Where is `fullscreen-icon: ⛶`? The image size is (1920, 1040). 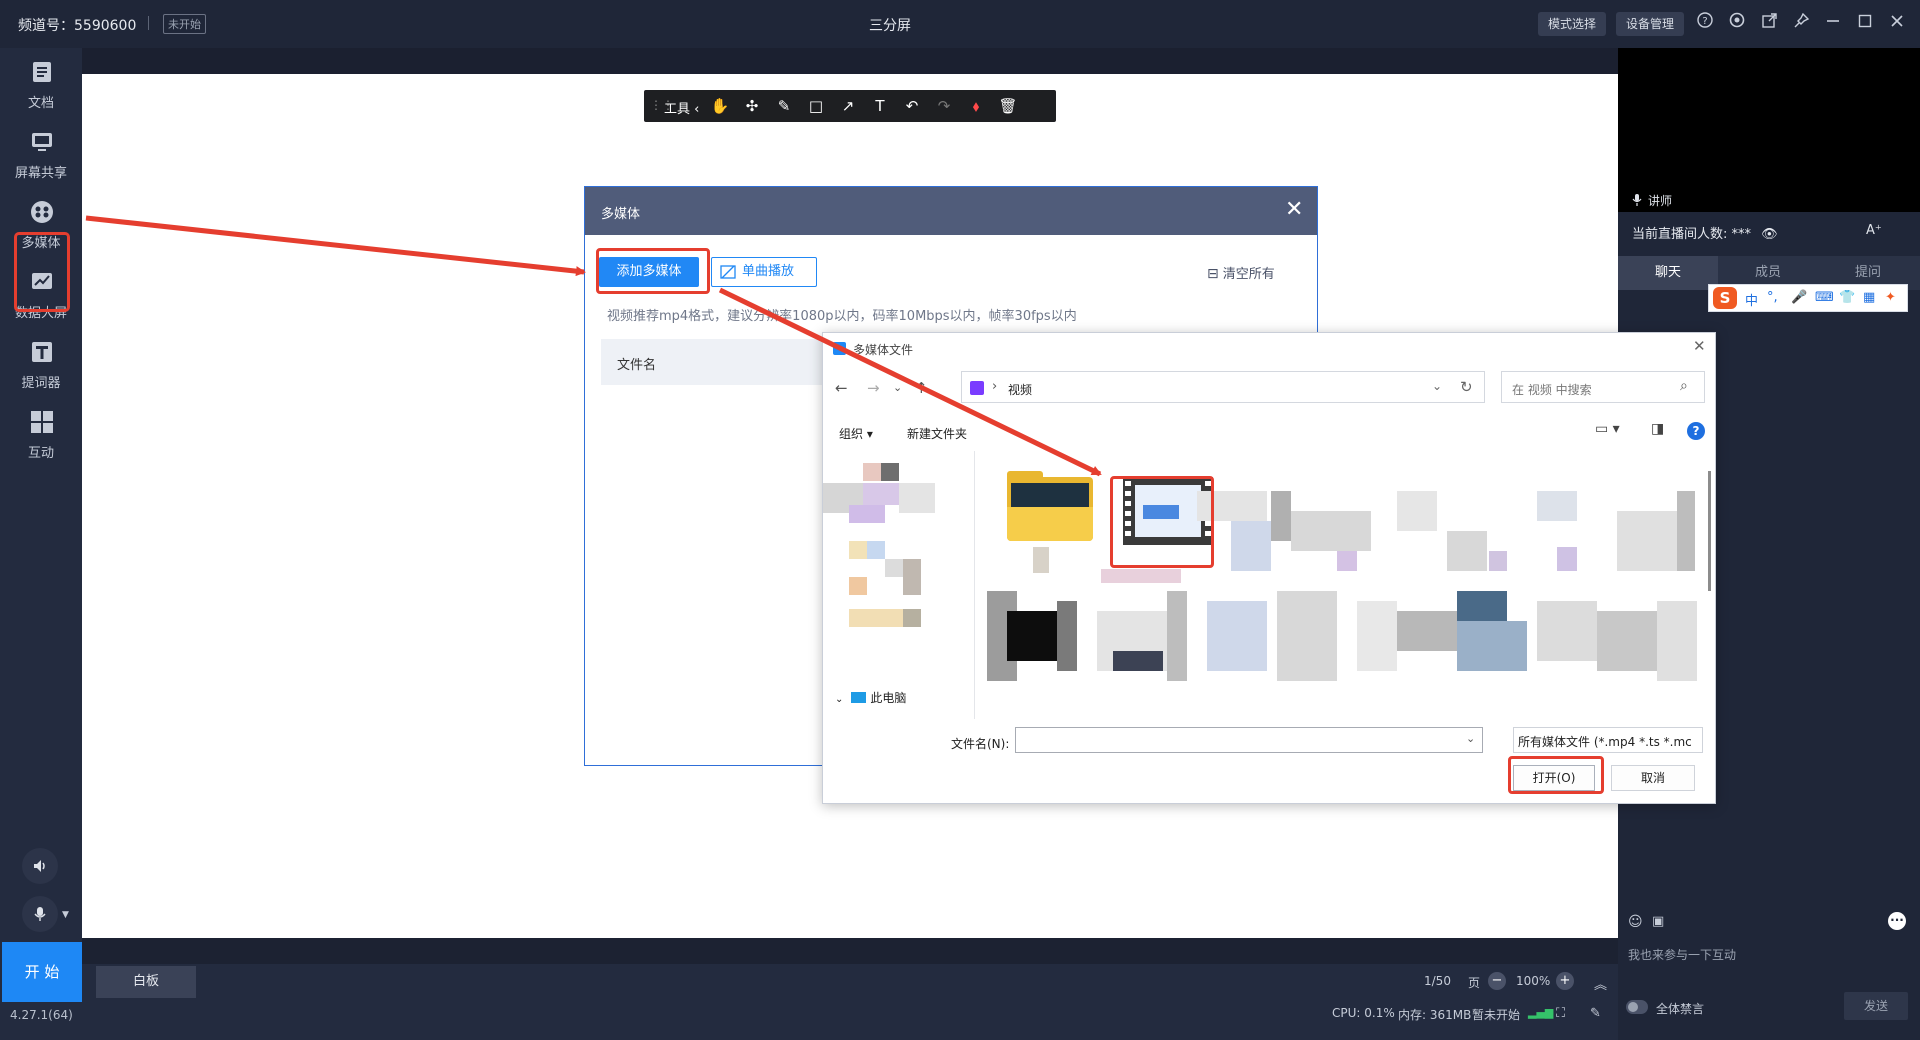
fullscreen-icon: ⛶ is located at coordinates (1560, 1013).